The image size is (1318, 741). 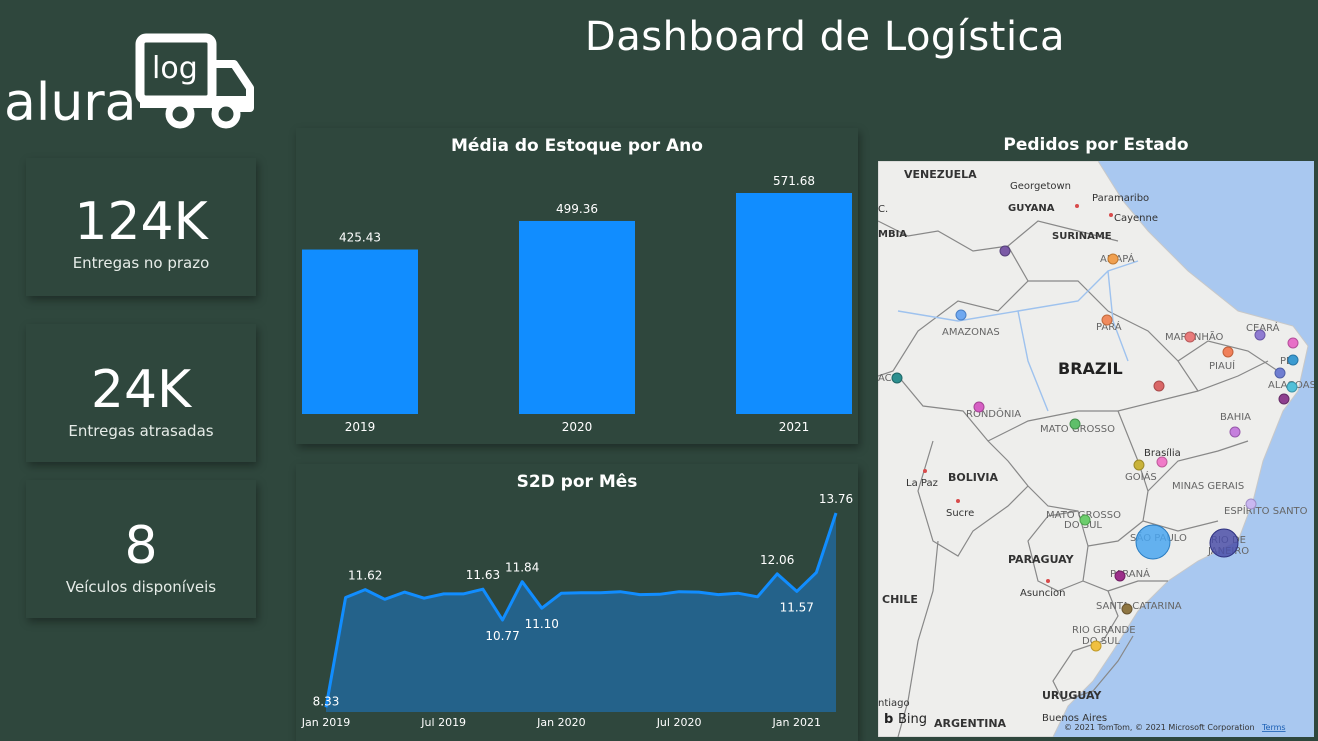 I want to click on map-label: La Paz, so click(x=922, y=483).